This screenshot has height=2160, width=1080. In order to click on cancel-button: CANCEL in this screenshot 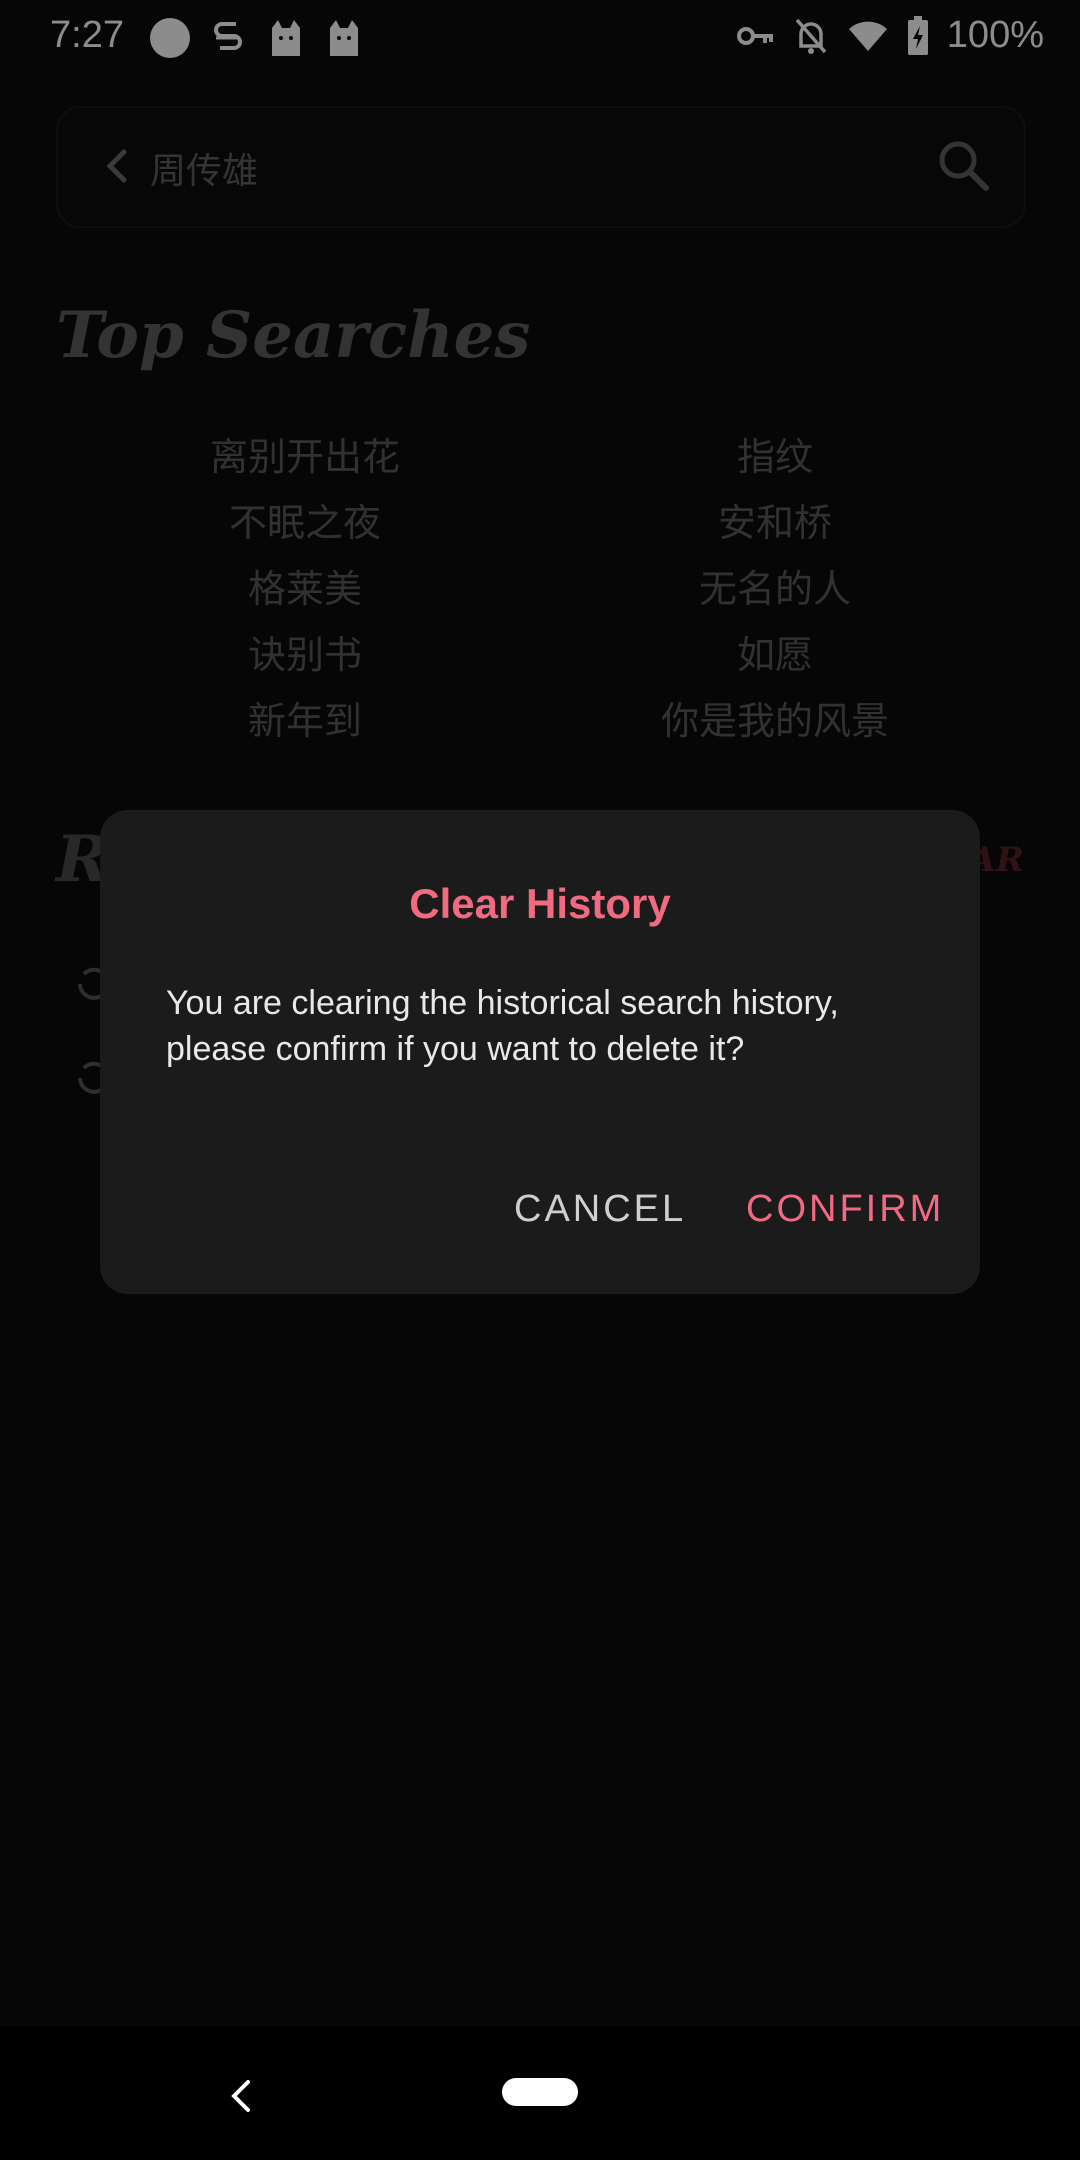, I will do `click(600, 1209)`.